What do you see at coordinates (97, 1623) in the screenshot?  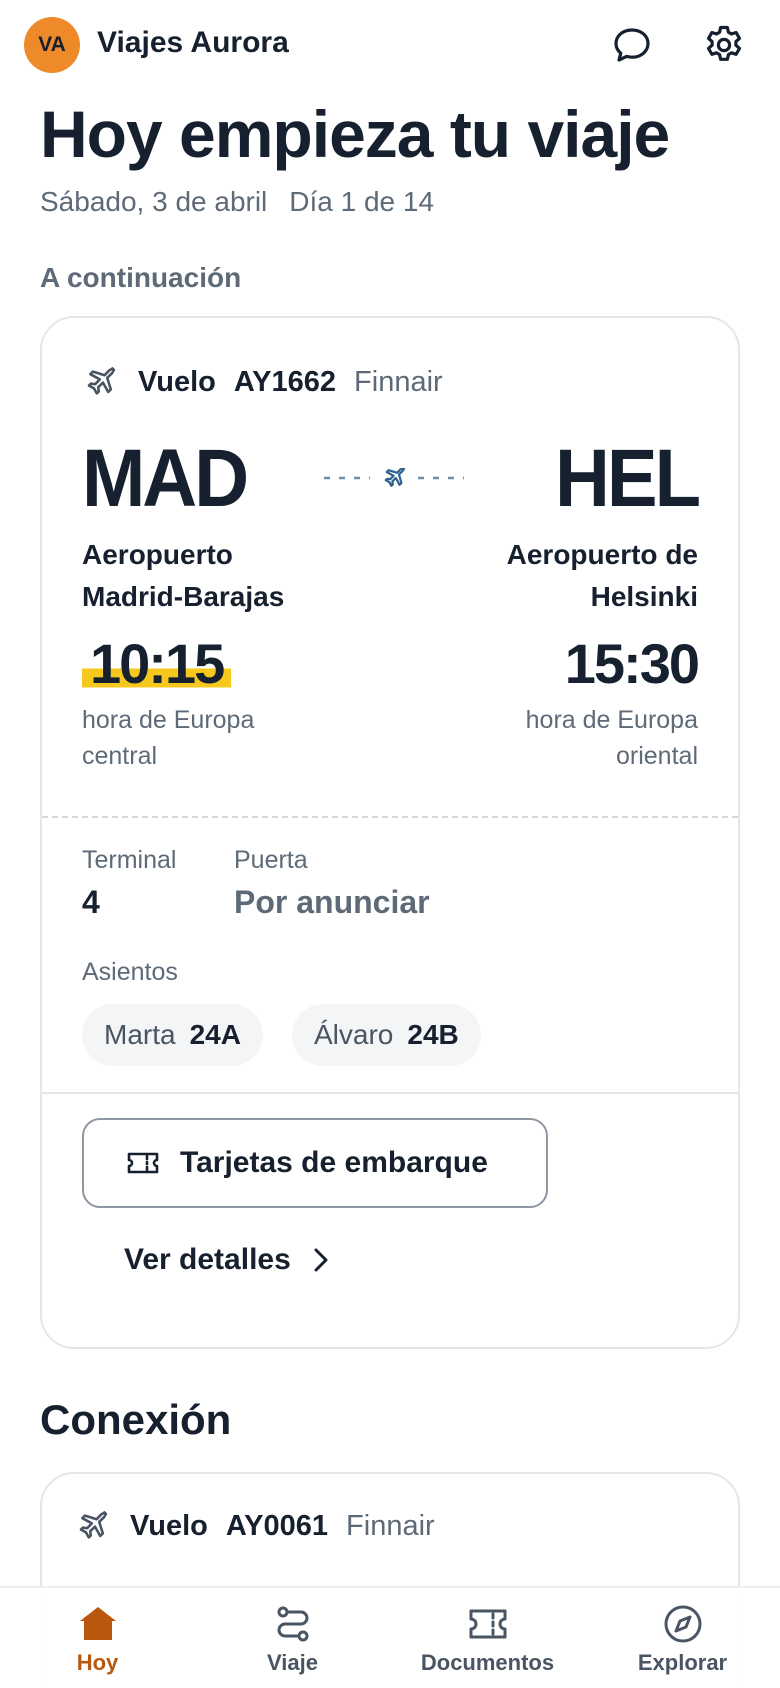 I see `home-icon` at bounding box center [97, 1623].